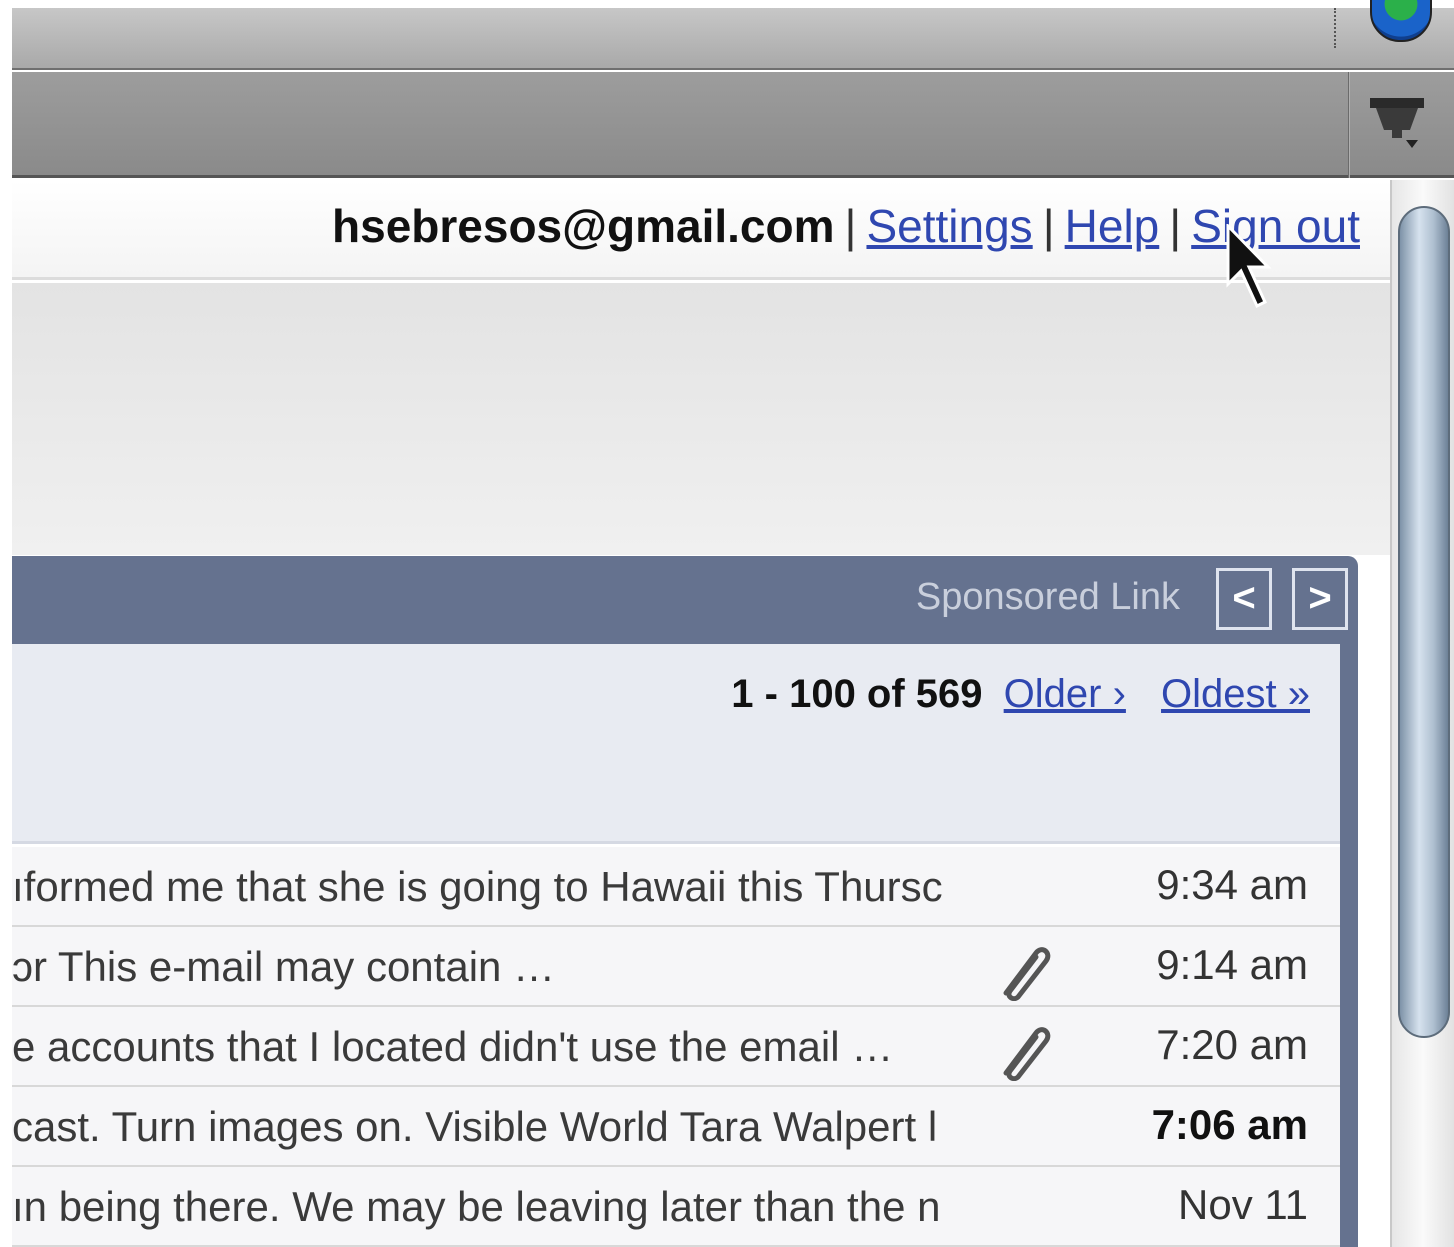 This screenshot has height=1247, width=1454. Describe the element at coordinates (733, 35) in the screenshot. I see `browser-titlebar` at that location.